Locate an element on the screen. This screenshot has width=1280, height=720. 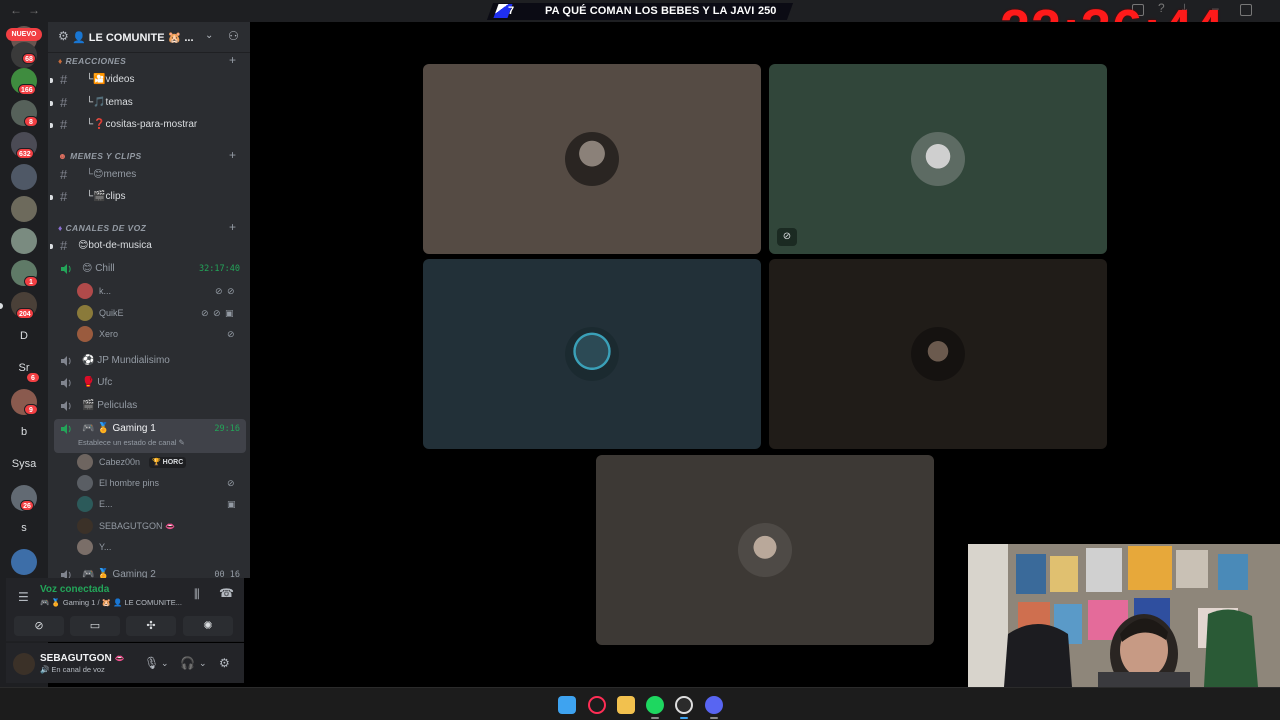
channel-memes: # └😊memes is located at coordinates (150, 175).